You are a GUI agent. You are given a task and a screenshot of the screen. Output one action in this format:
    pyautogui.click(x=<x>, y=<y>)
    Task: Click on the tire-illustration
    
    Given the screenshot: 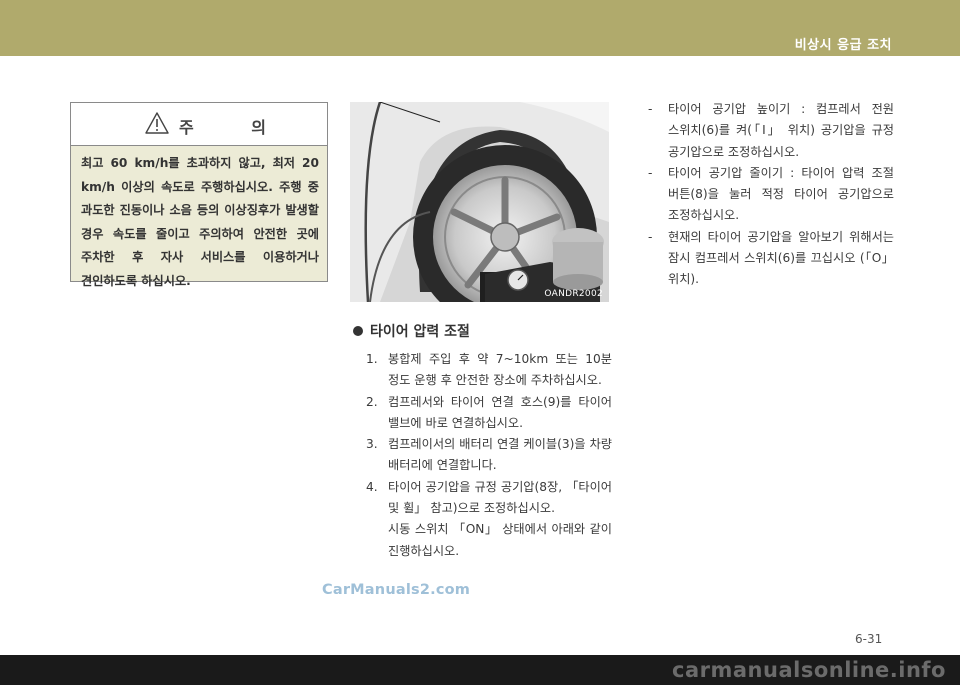 What is the action you would take?
    pyautogui.click(x=479, y=202)
    